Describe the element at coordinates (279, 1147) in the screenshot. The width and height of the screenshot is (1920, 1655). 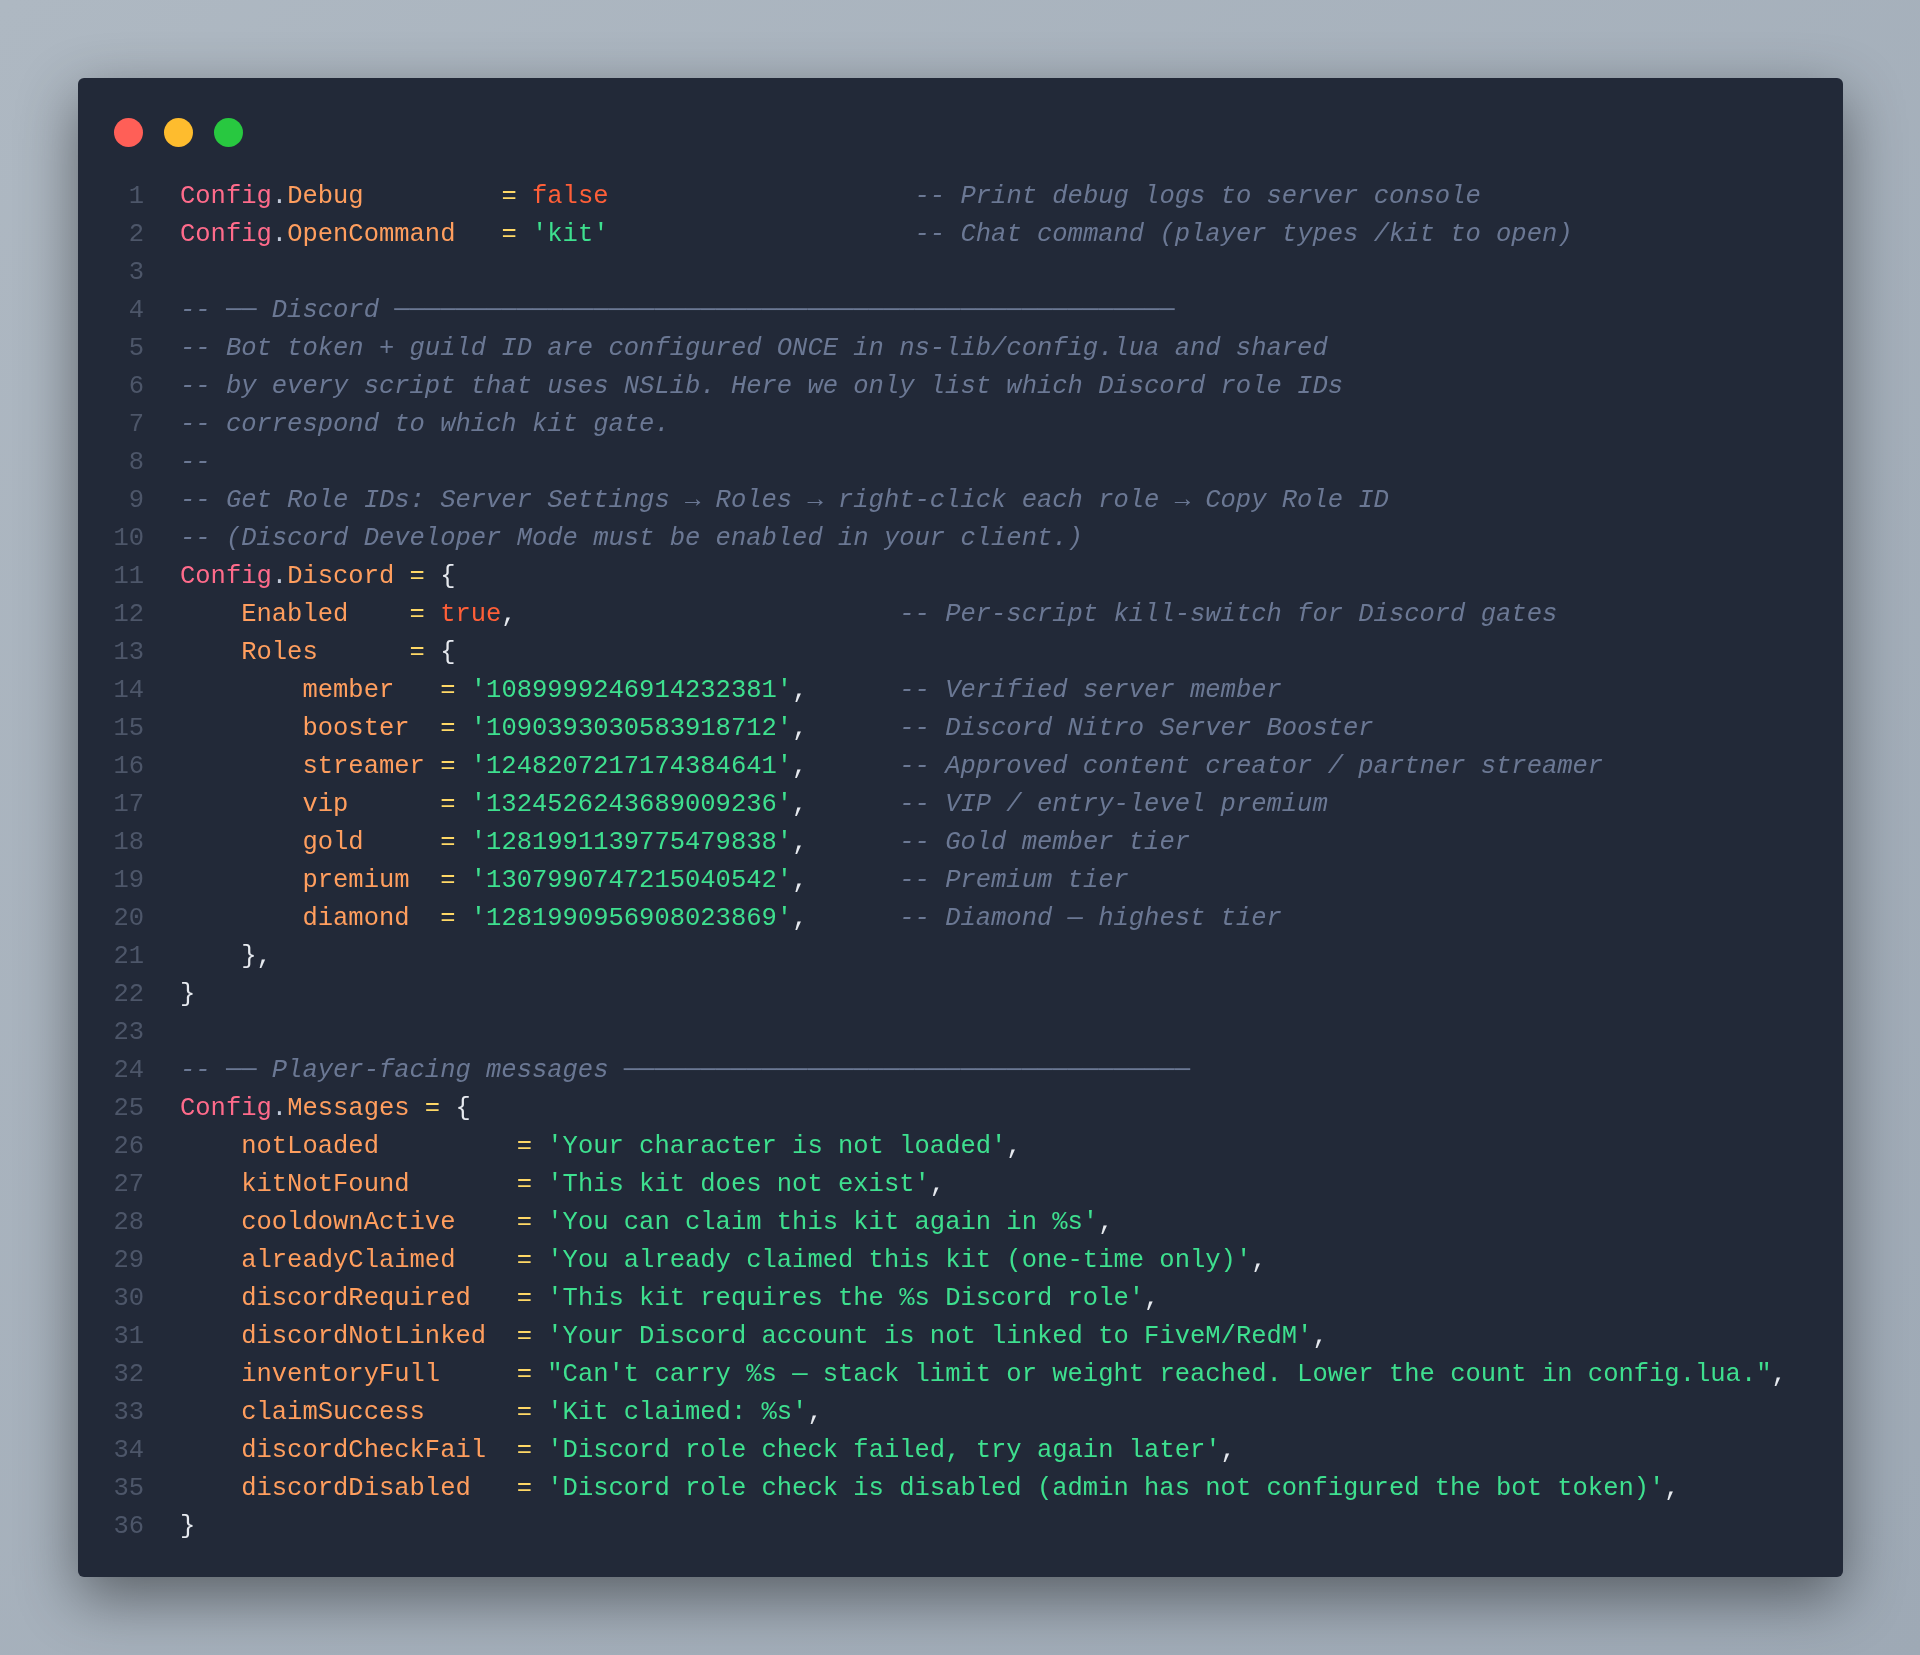
I see `code-key: notLoaded` at that location.